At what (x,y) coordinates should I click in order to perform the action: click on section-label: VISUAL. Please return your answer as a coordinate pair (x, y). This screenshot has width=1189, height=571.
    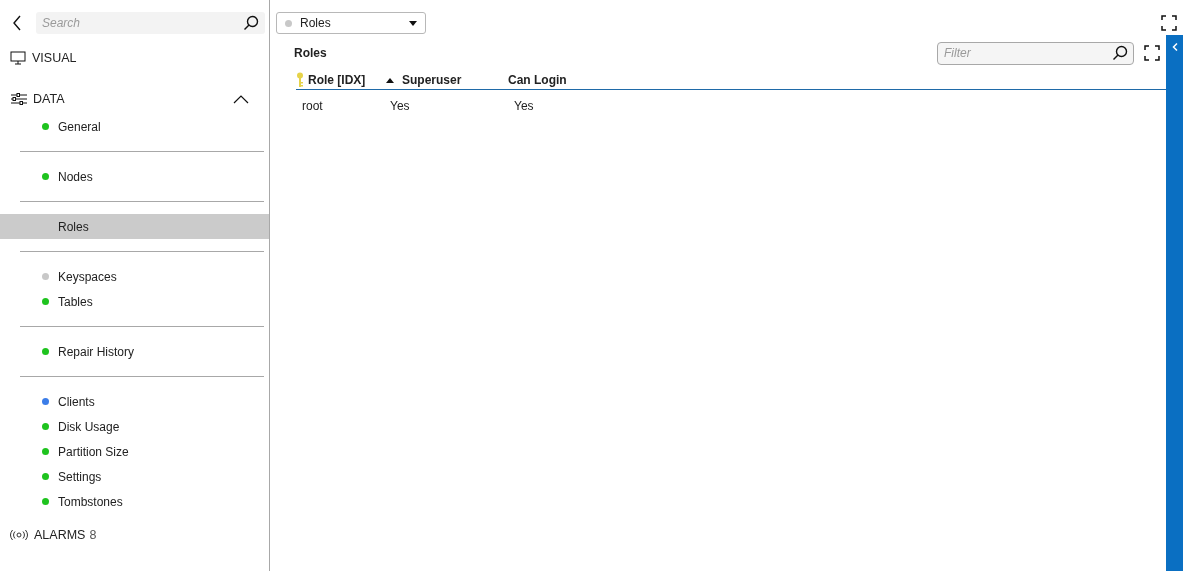
    Looking at the image, I should click on (140, 58).